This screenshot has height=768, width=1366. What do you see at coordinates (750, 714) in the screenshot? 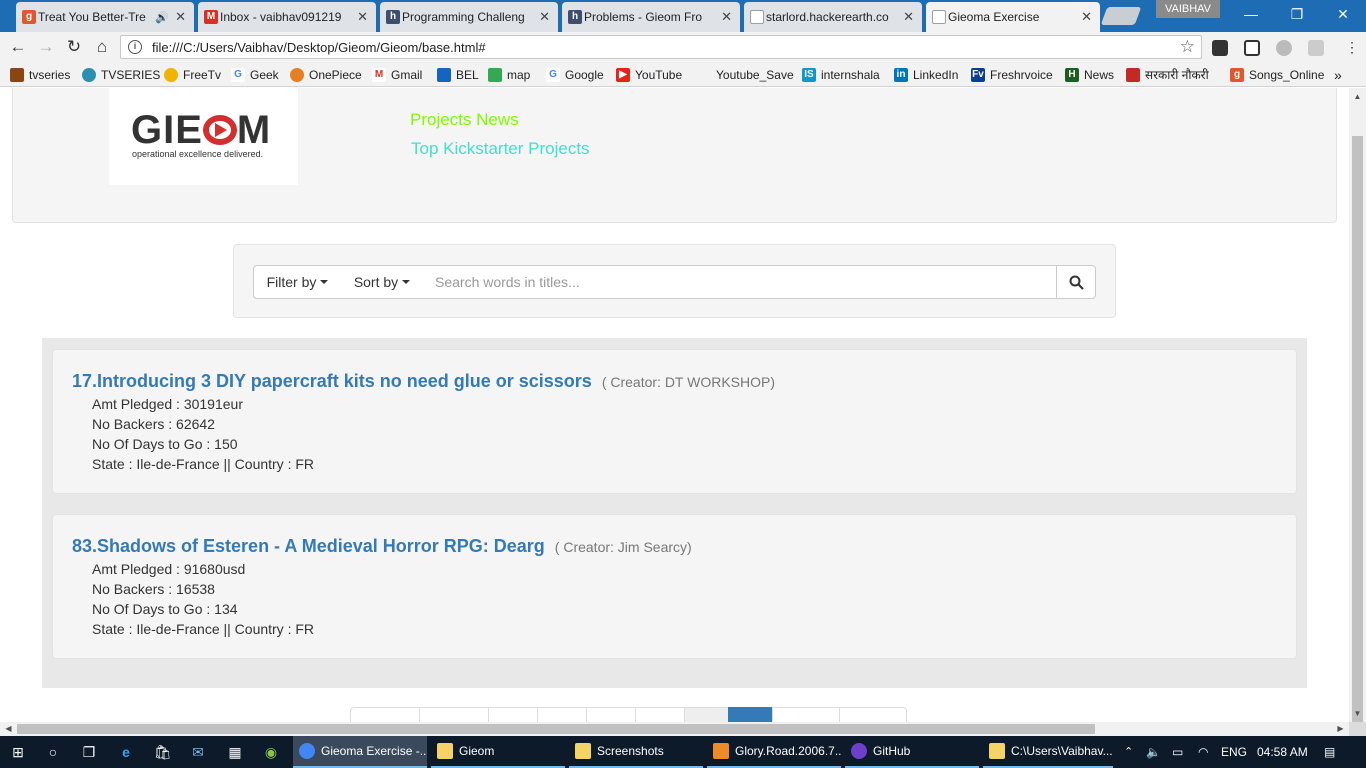
I see `page-link-active` at bounding box center [750, 714].